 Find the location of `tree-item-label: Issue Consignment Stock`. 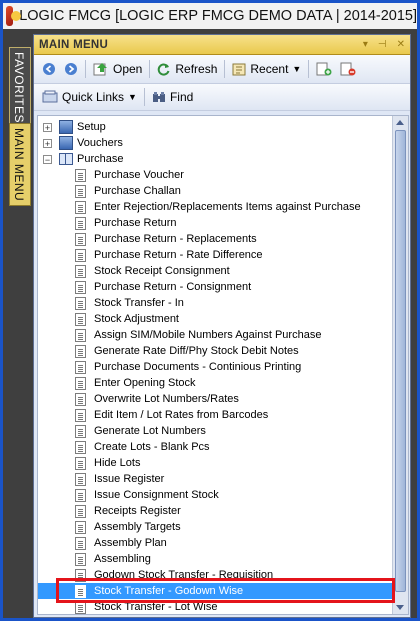

tree-item-label: Issue Consignment Stock is located at coordinates (156, 495).